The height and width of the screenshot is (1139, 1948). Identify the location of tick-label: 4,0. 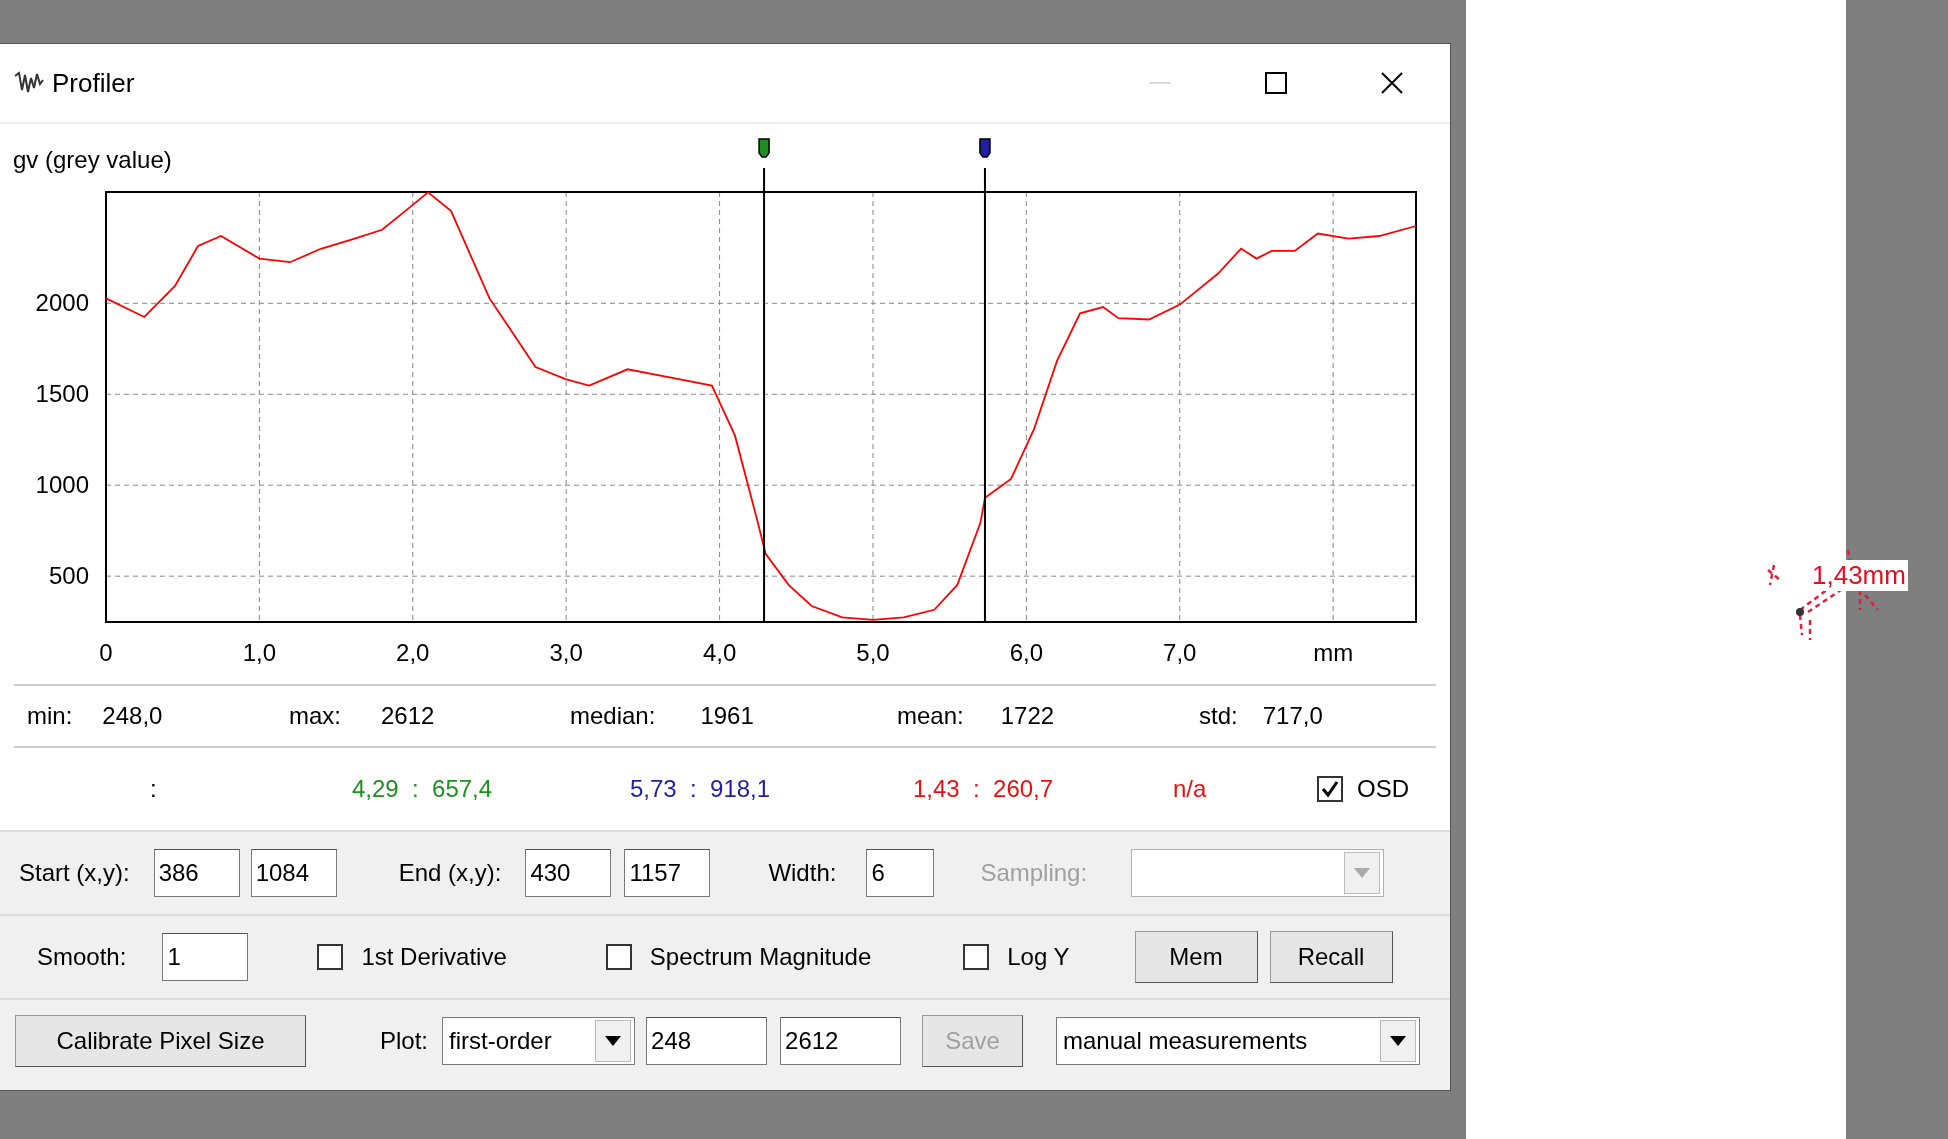
(719, 652).